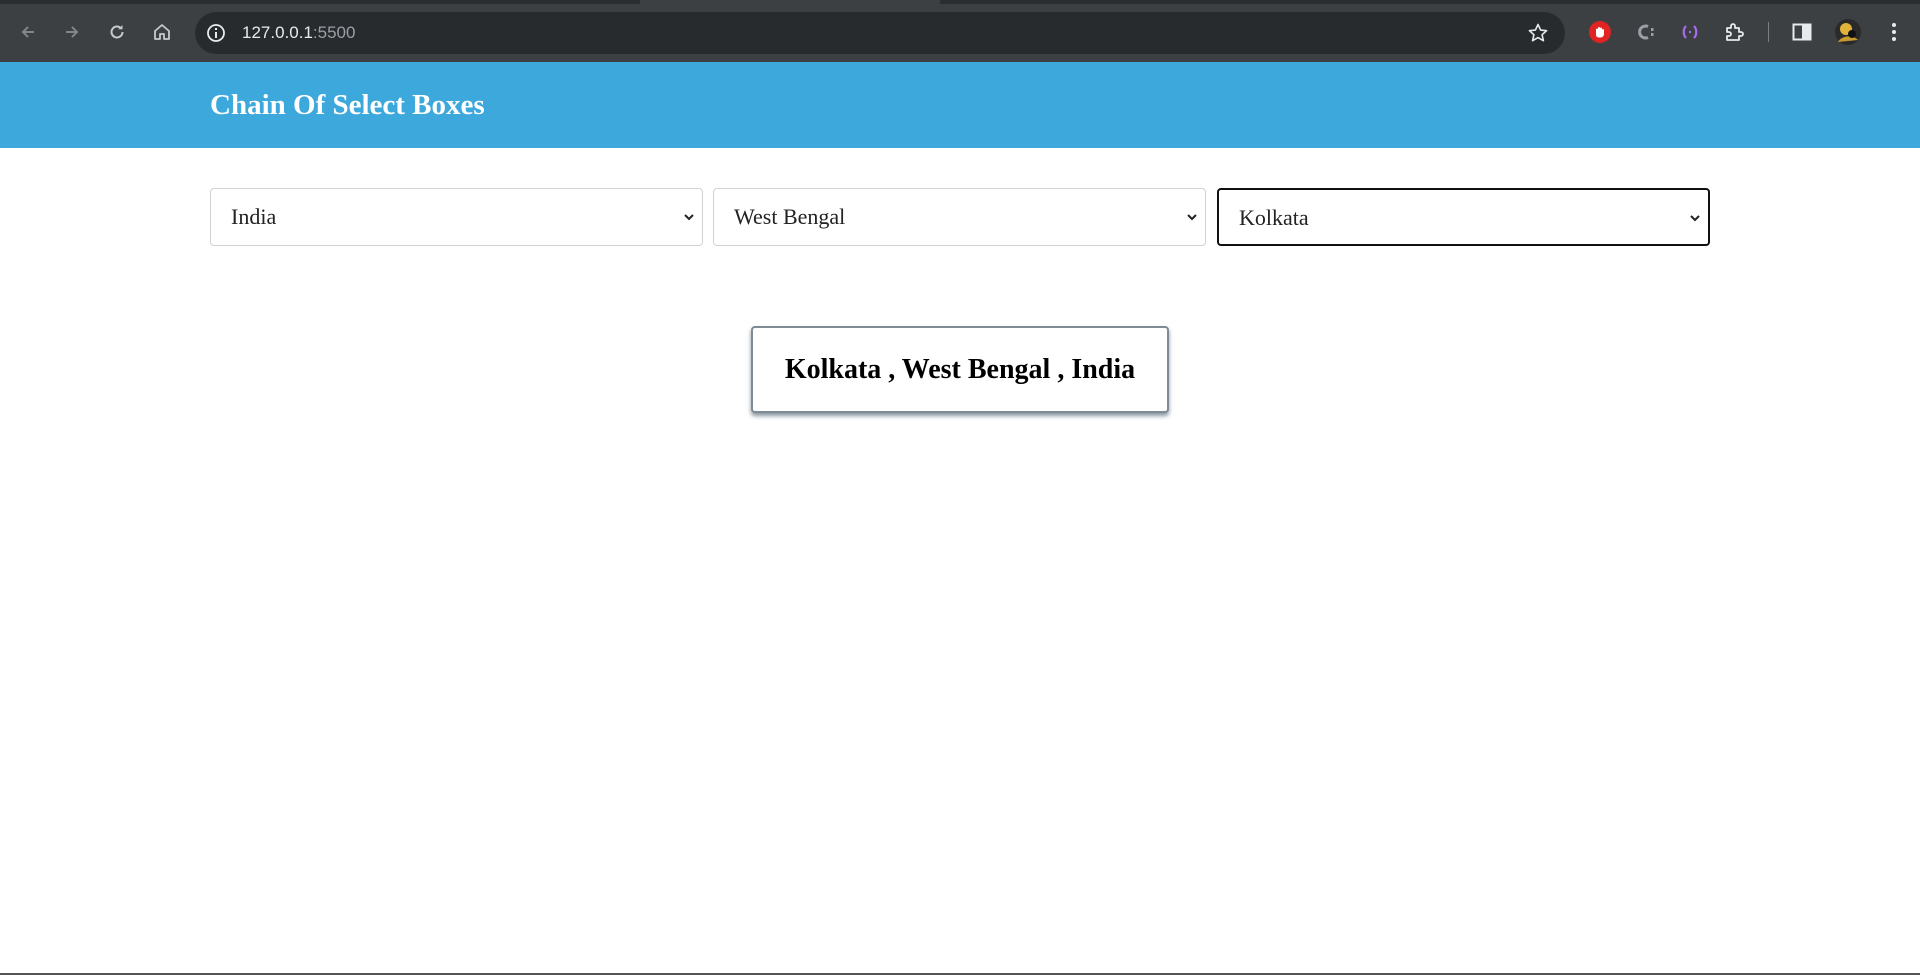 This screenshot has width=1920, height=975. I want to click on state-select-value: West Bengal, so click(790, 216).